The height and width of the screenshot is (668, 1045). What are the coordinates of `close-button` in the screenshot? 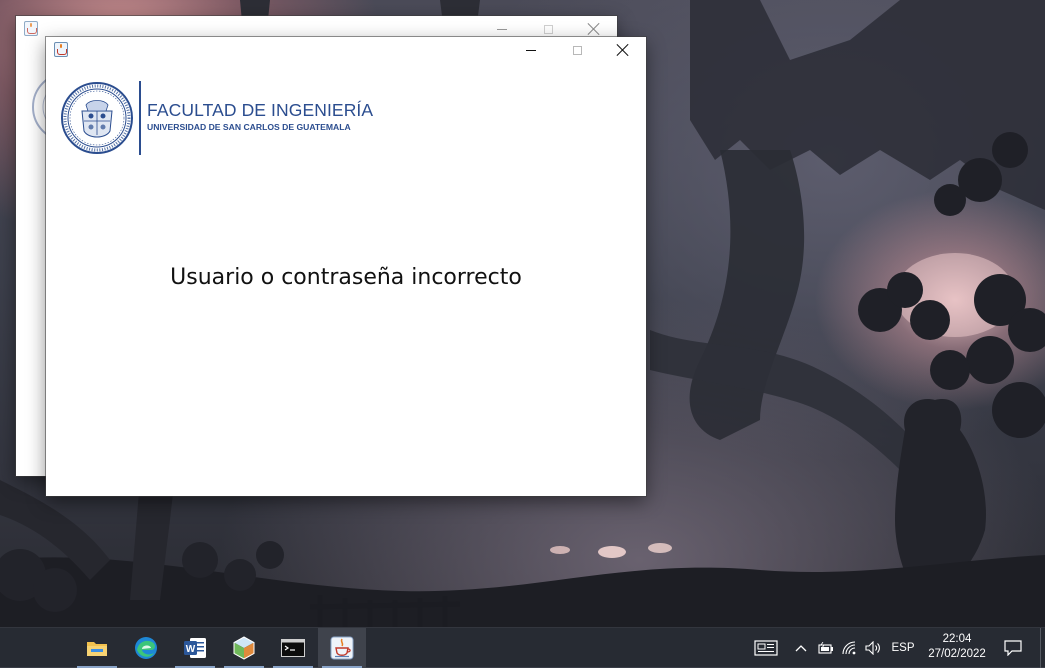 It's located at (623, 50).